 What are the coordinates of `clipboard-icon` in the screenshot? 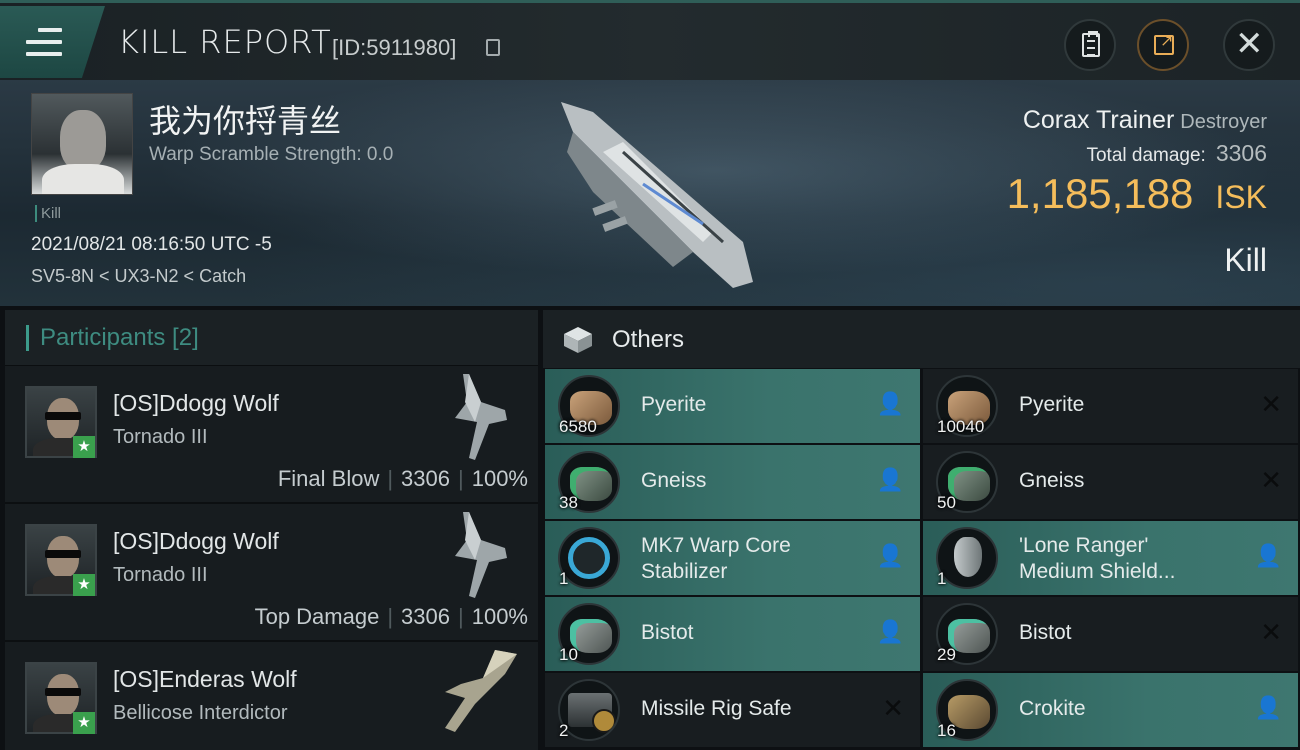 It's located at (1091, 44).